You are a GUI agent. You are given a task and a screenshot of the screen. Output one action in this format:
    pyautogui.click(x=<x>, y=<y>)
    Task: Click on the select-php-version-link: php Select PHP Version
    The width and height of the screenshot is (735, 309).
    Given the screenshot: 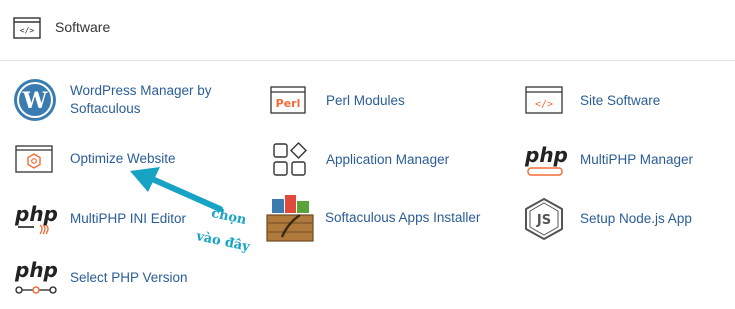 What is the action you would take?
    pyautogui.click(x=122, y=278)
    